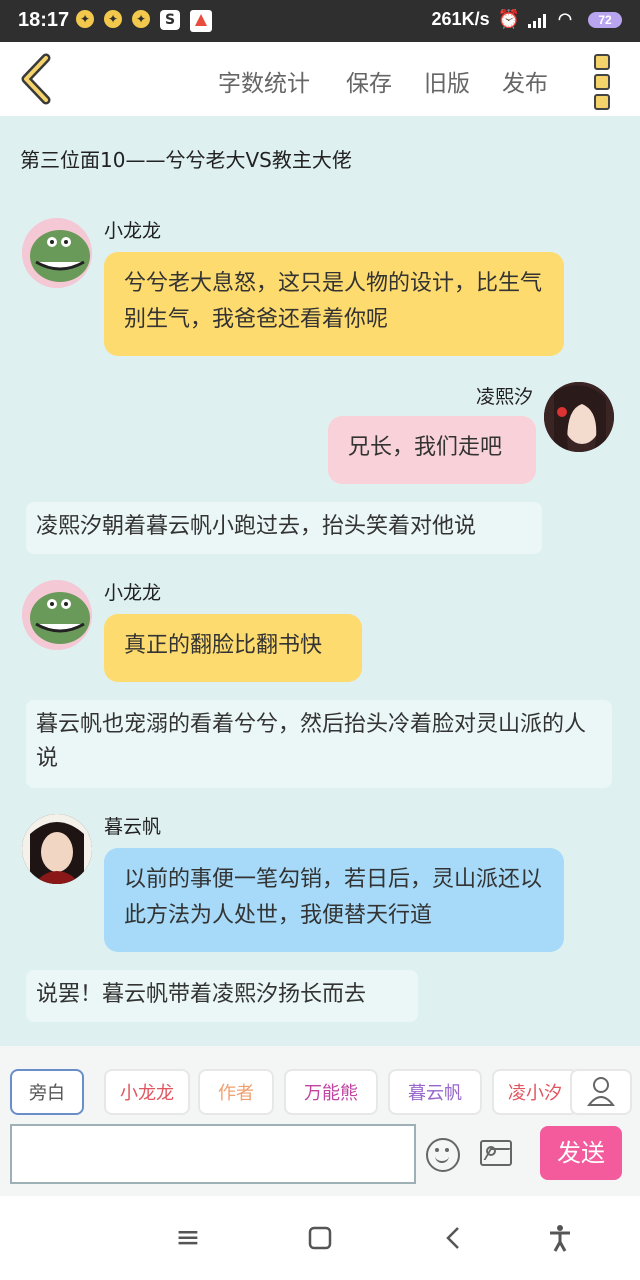  What do you see at coordinates (47, 1092) in the screenshot?
I see `role-button-narrator: 旁白` at bounding box center [47, 1092].